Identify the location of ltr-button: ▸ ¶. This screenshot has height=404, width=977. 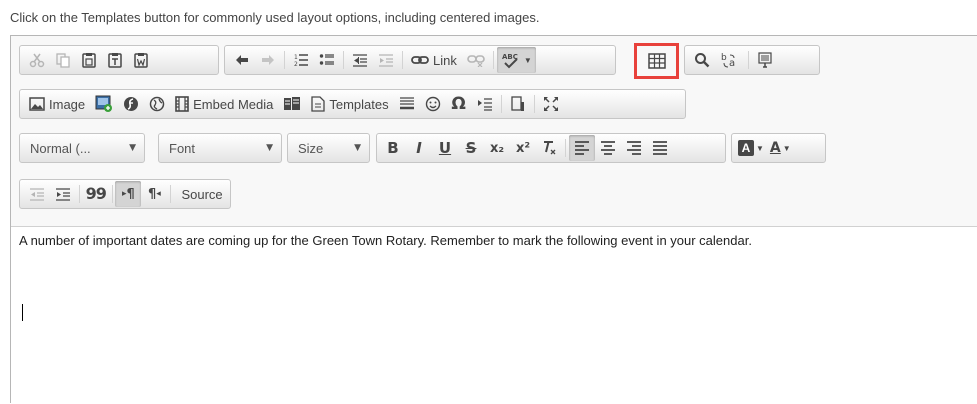
(128, 194).